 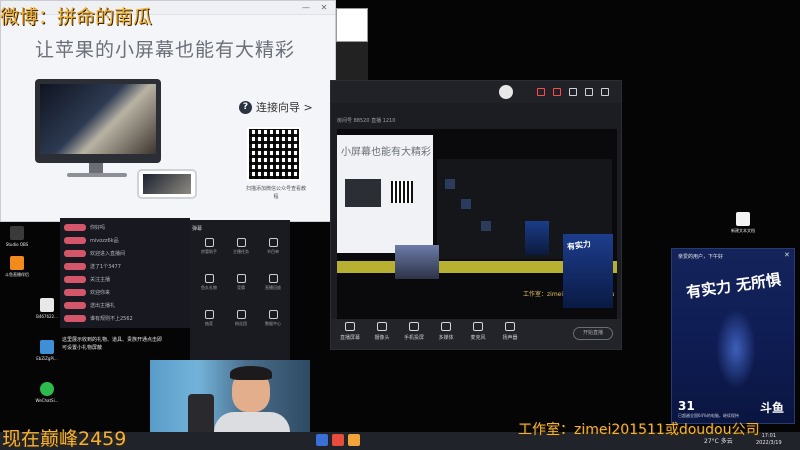 I want to click on nested-slogan: 小屏幕也能有大精彩, so click(x=386, y=152).